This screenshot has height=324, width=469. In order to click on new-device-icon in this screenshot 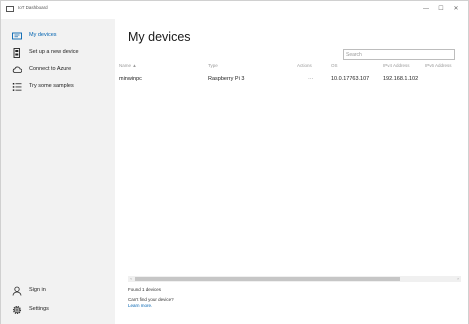, I will do `click(17, 53)`.